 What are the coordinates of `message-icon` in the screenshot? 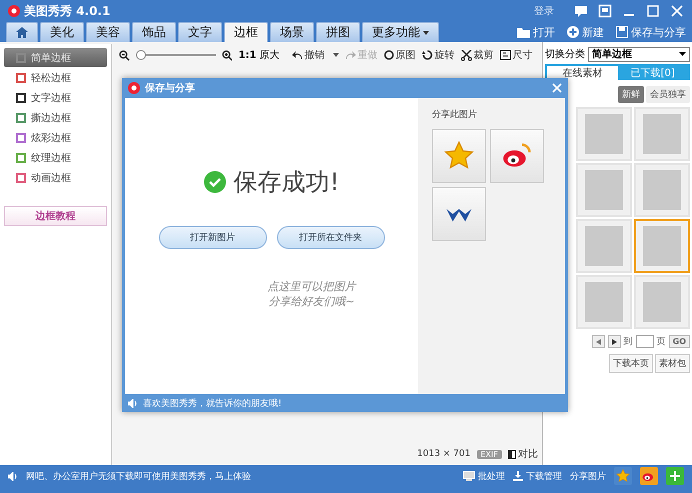 It's located at (581, 11).